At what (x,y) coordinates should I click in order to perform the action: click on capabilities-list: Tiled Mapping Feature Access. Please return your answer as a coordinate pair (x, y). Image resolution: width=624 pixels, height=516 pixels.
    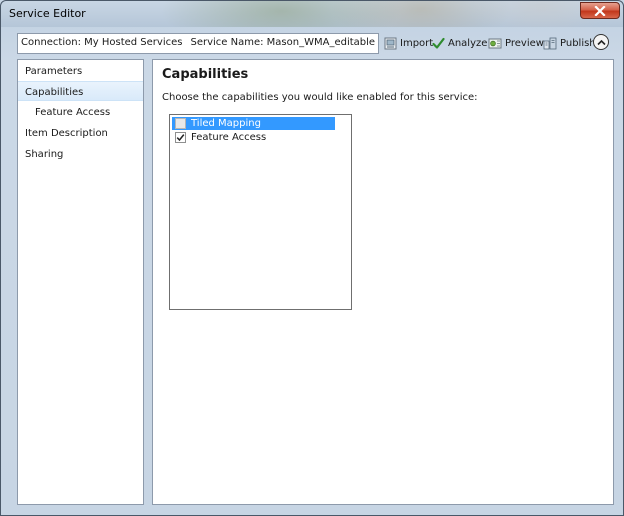
    Looking at the image, I should click on (260, 212).